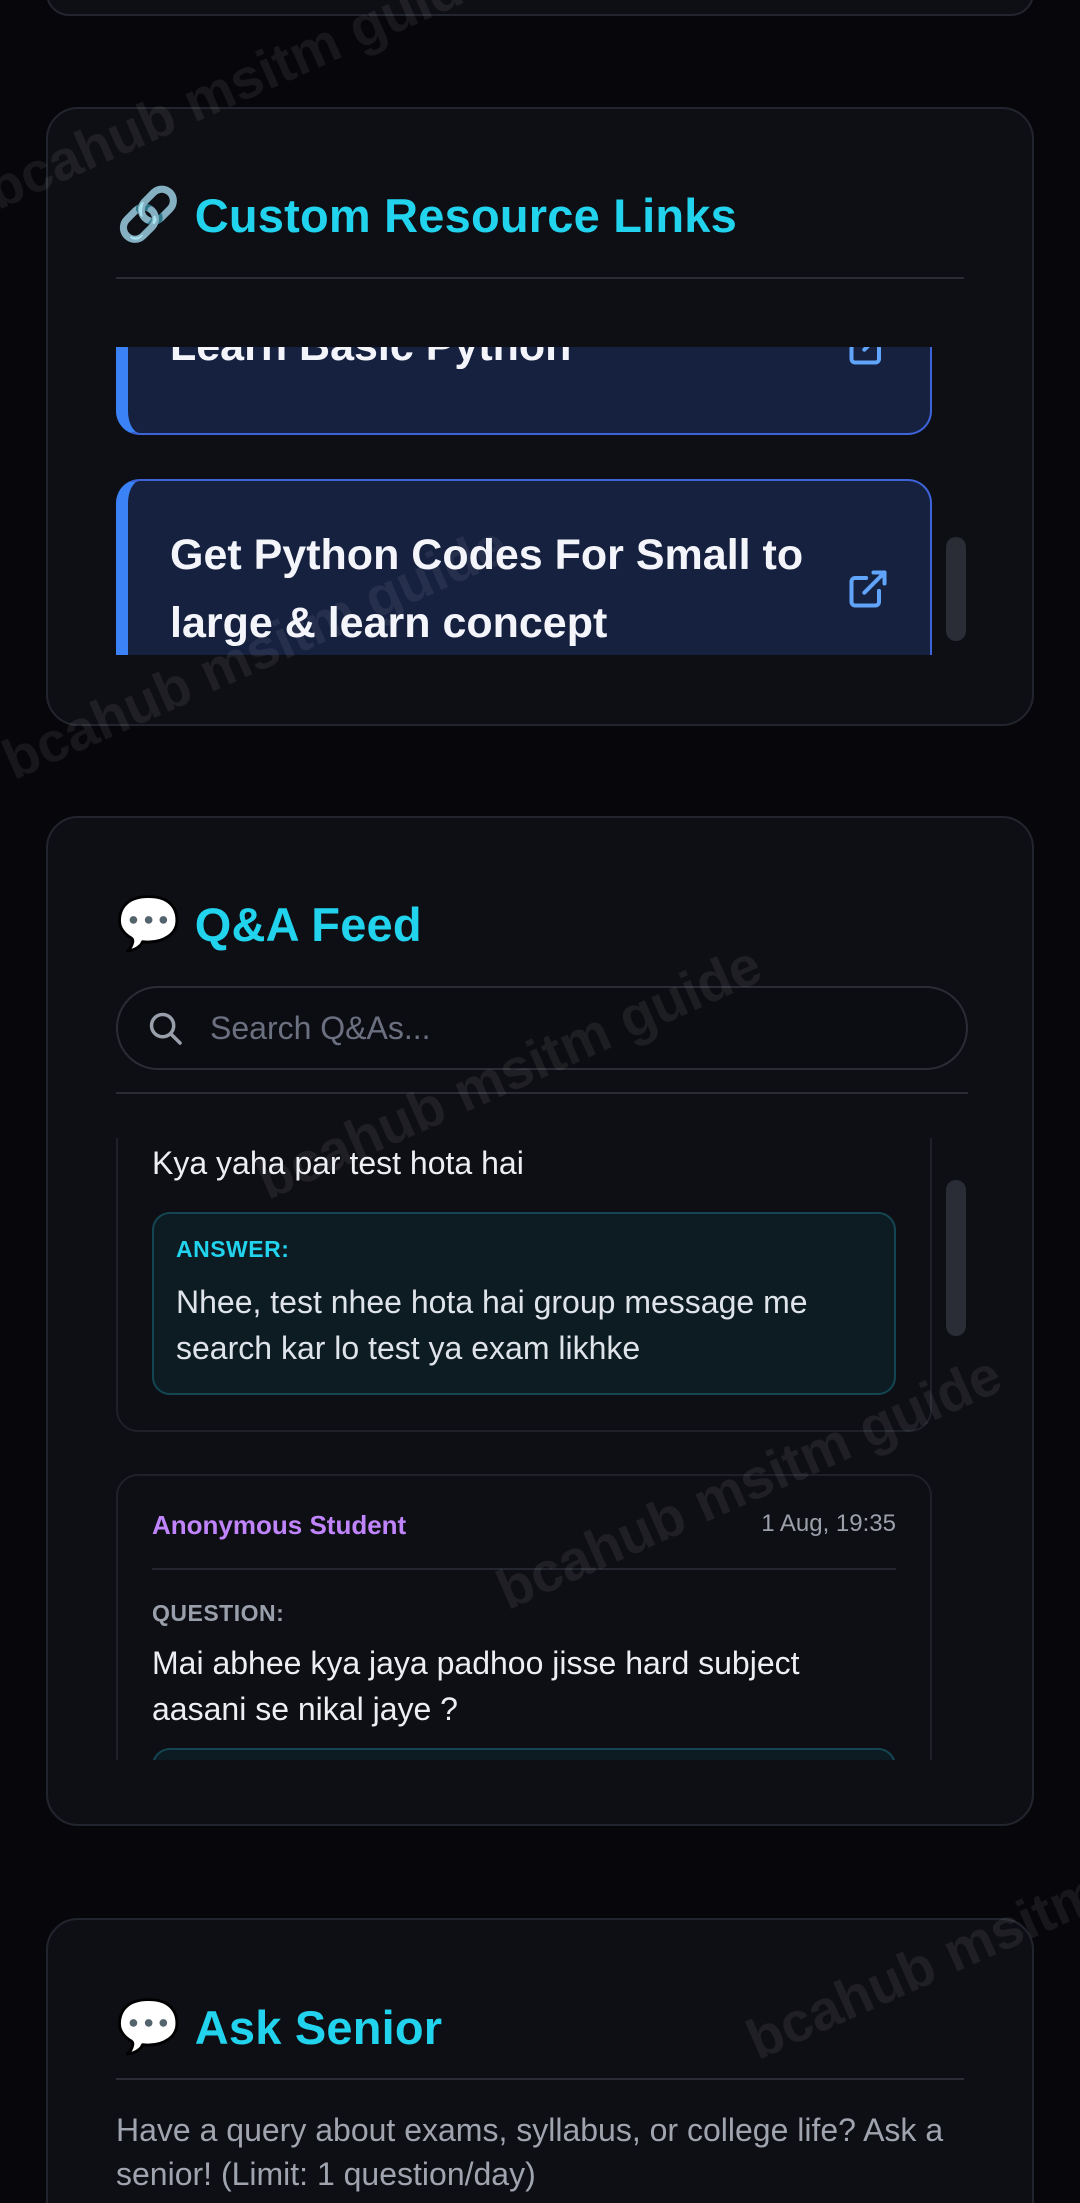 The height and width of the screenshot is (2203, 1080). I want to click on qa-meta: Anonymous Student 1 Aug, 19:35, so click(524, 1540).